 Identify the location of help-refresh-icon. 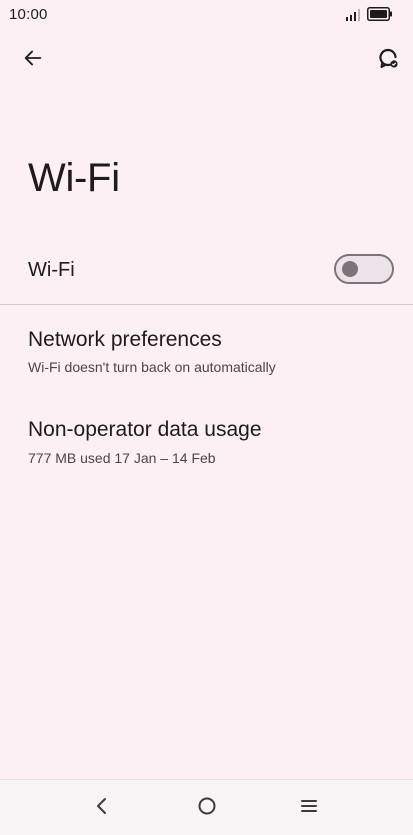
(388, 60).